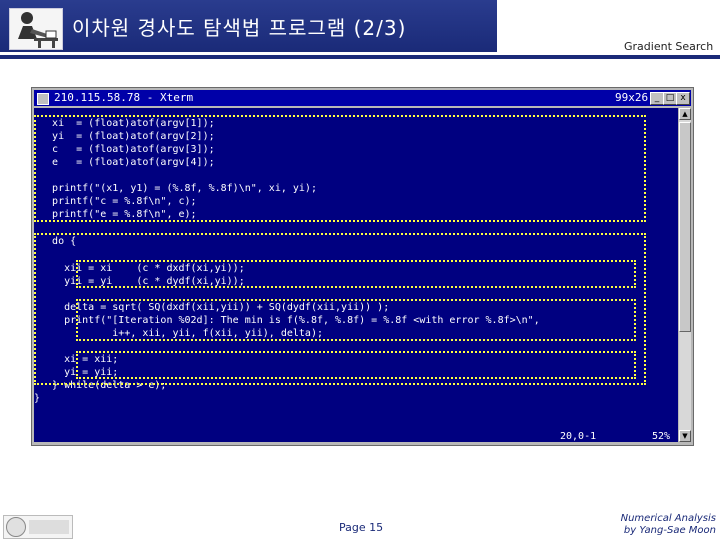 This screenshot has height=540, width=720. I want to click on professor-logo-icon, so click(36, 29).